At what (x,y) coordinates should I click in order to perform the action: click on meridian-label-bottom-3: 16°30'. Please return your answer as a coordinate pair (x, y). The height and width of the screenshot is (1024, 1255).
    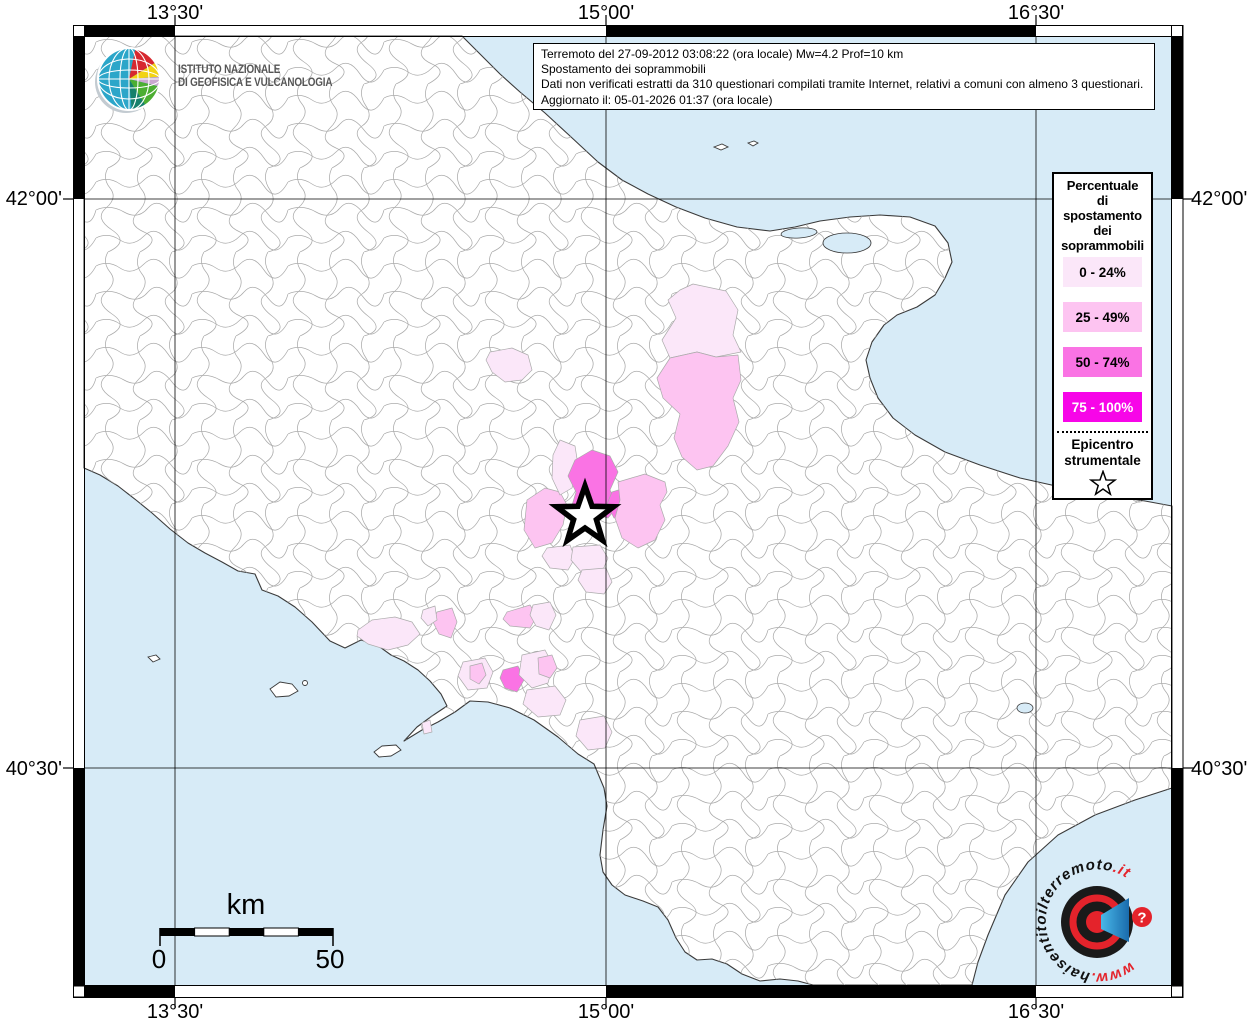
    Looking at the image, I should click on (1036, 1012).